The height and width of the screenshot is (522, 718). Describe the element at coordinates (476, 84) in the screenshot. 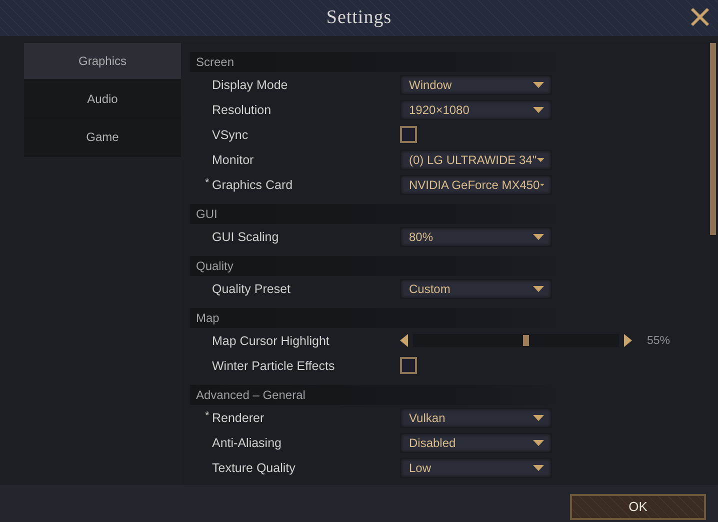

I see `dropdown: Window` at that location.